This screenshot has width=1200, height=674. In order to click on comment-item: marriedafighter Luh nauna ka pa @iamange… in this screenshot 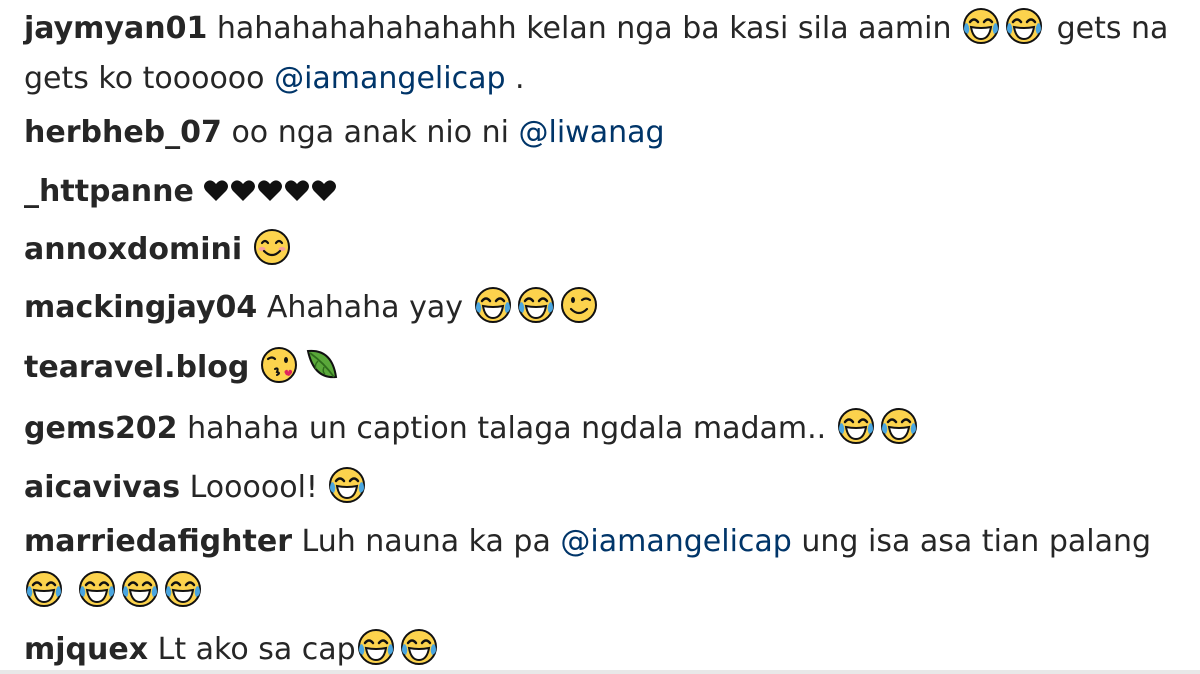, I will do `click(604, 567)`.